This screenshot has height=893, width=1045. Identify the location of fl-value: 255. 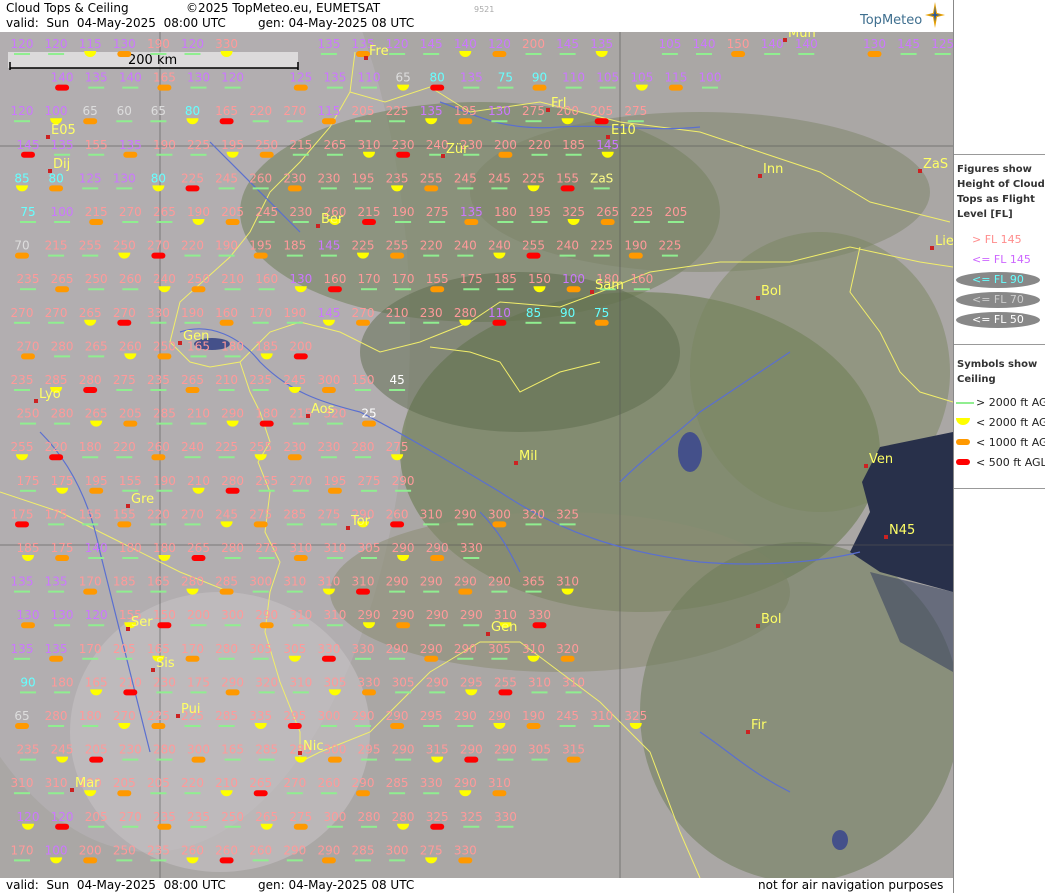
(397, 246).